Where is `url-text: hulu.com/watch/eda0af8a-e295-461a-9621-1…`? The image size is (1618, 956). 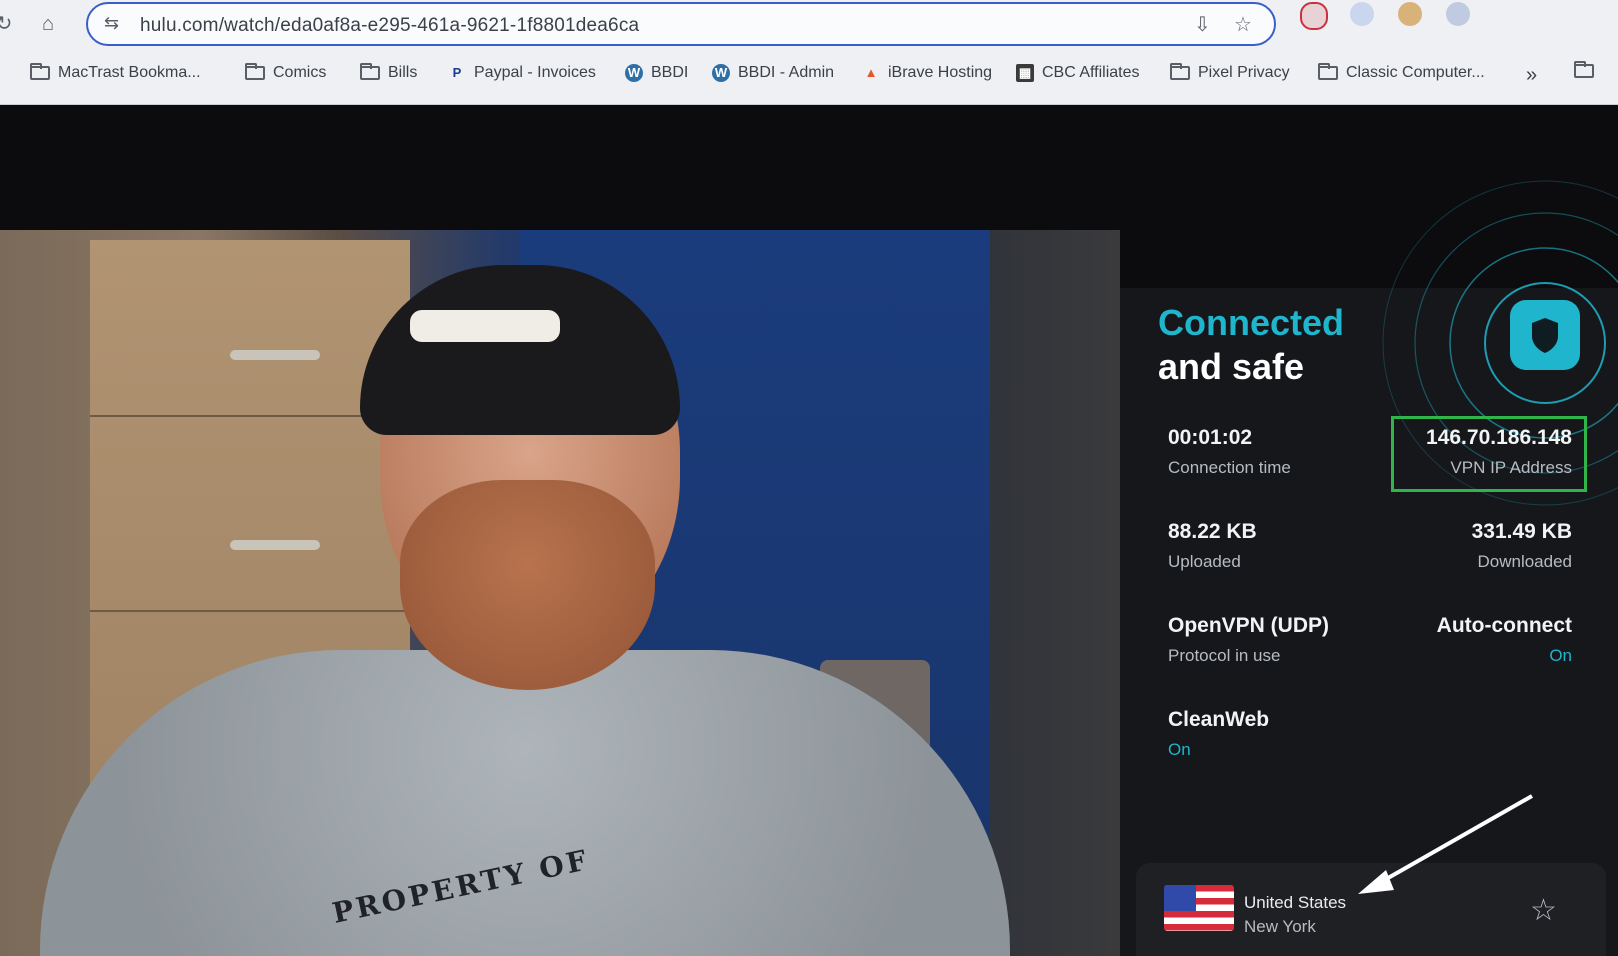
url-text: hulu.com/watch/eda0af8a-e295-461a-9621-1… is located at coordinates (389, 26).